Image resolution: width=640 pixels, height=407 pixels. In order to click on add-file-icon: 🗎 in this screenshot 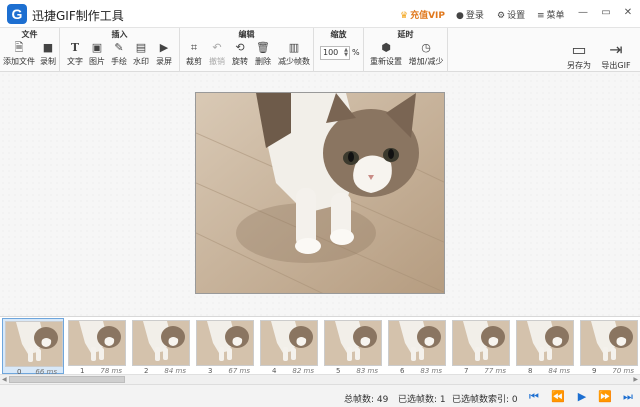, I will do `click(19, 47)`.